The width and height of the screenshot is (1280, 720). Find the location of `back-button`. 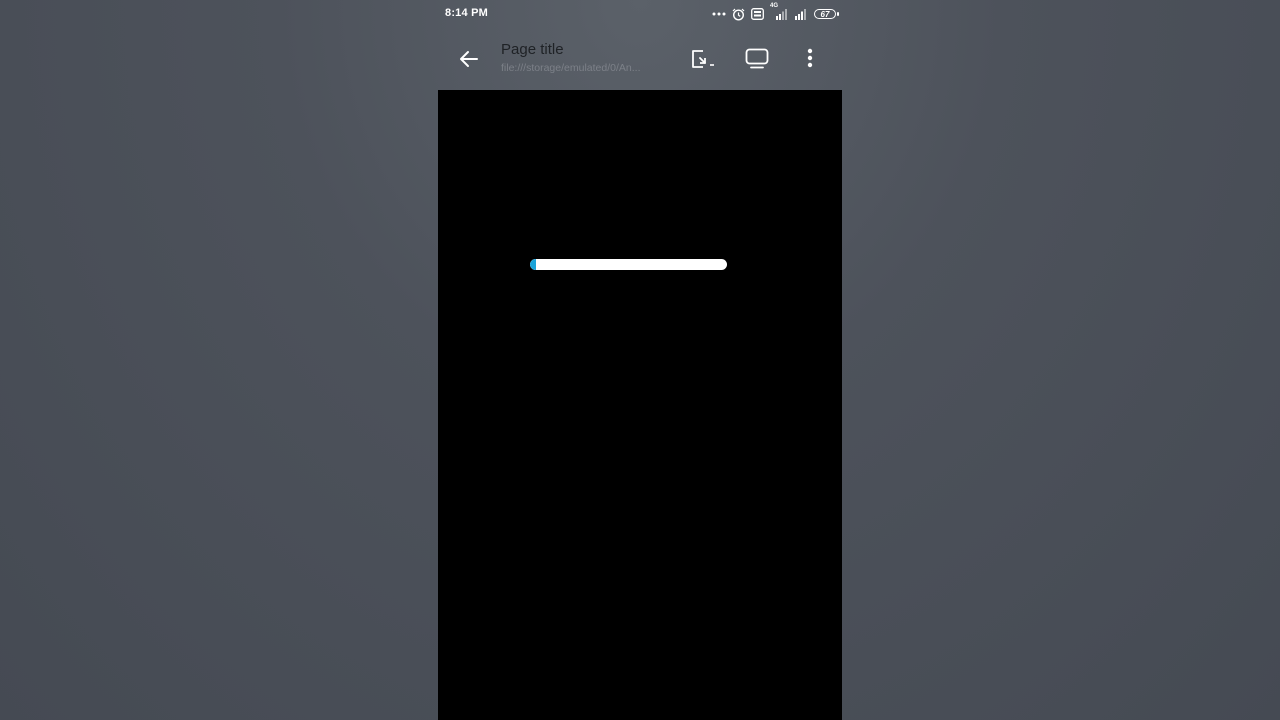

back-button is located at coordinates (469, 59).